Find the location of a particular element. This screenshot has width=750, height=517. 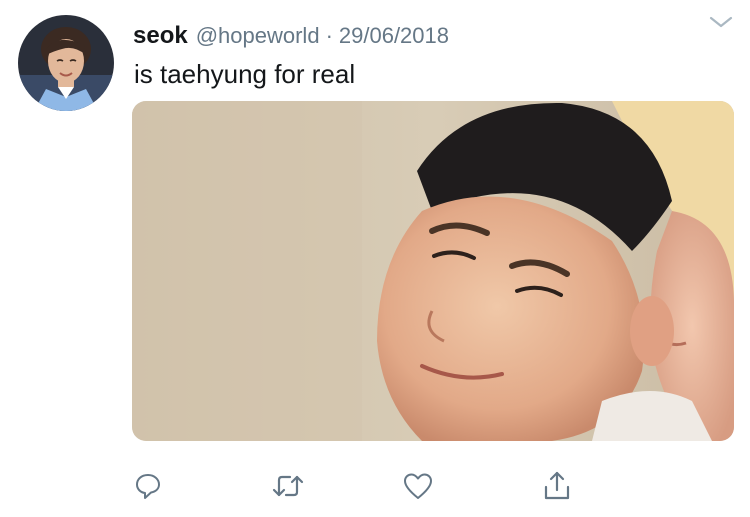

like-button is located at coordinates (418, 486).